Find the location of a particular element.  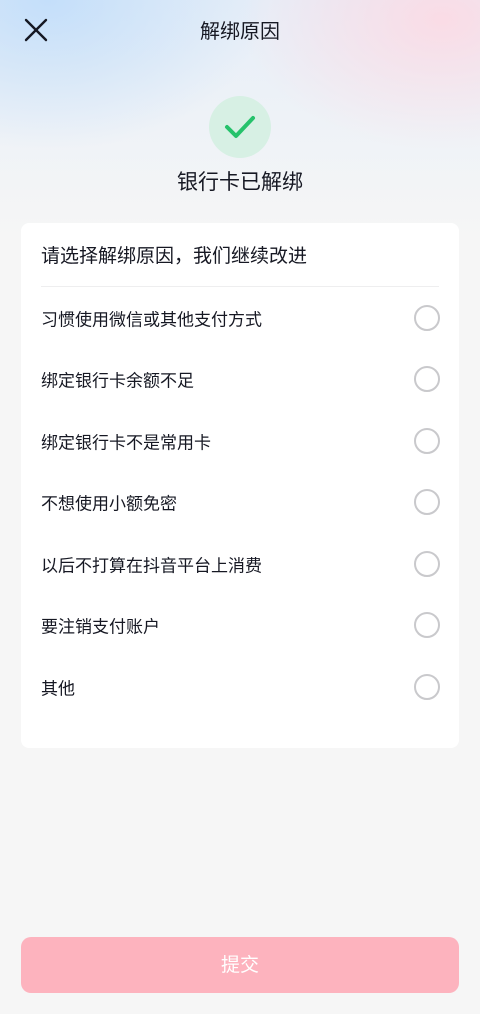

status-text: 银行卡已解绑 is located at coordinates (240, 182).